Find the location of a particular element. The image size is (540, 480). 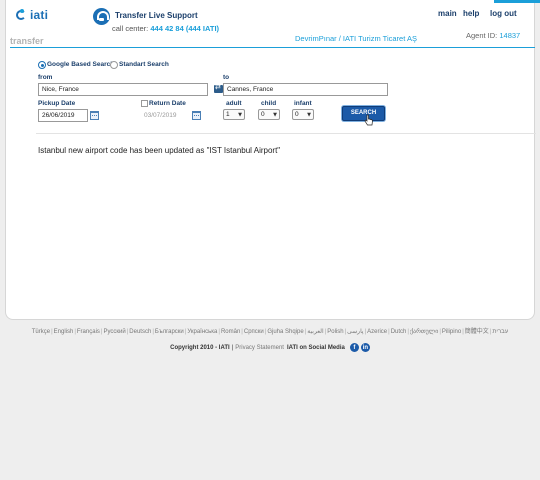

adult-select-value: 1 is located at coordinates (228, 114).